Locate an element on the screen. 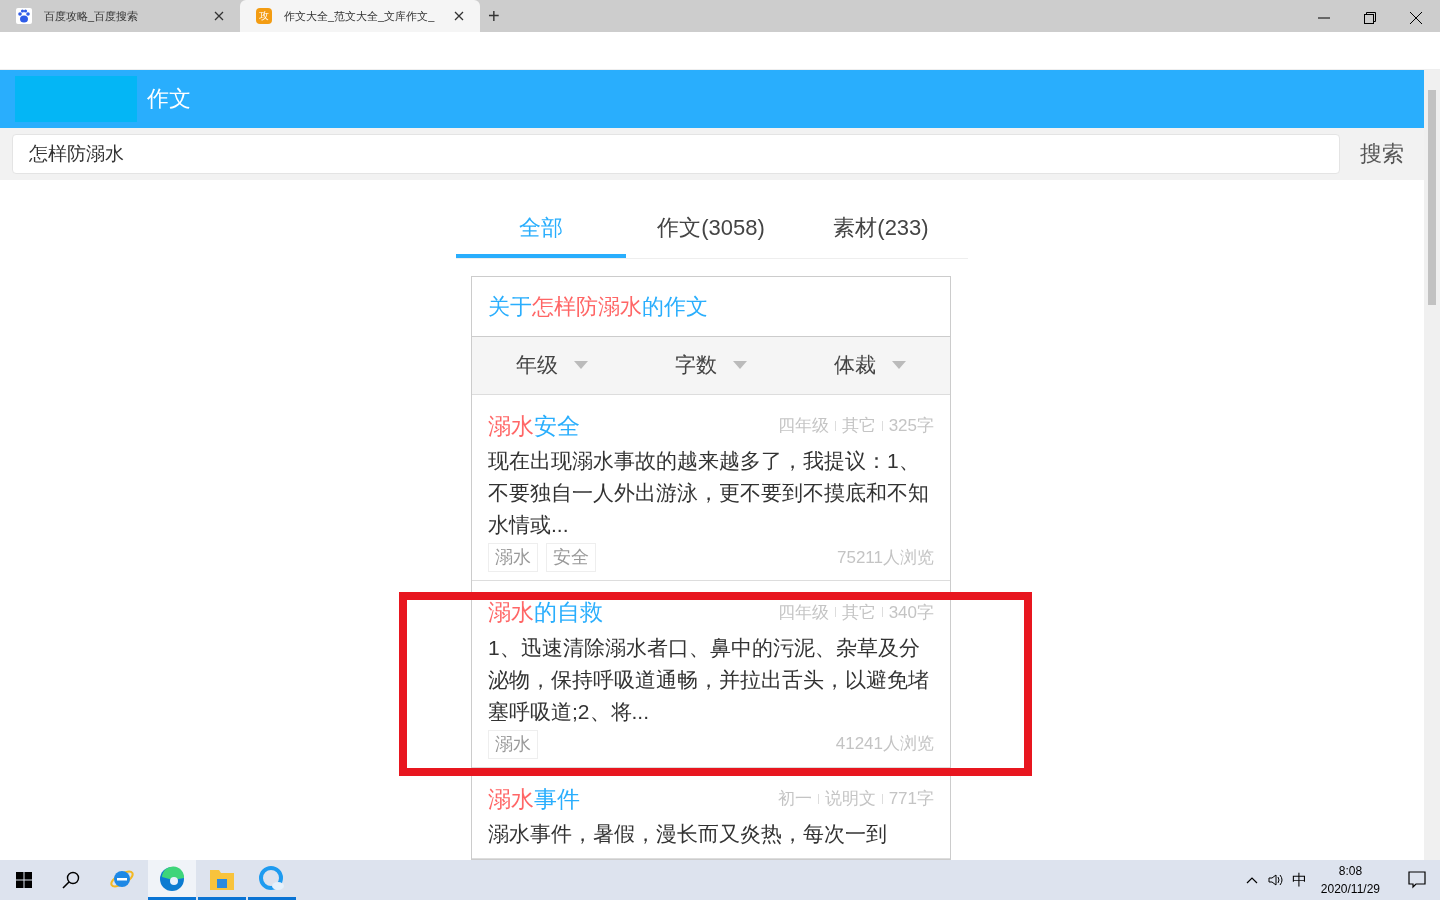 The width and height of the screenshot is (1440, 900). browser-tab: 攻 作文大全_范文大全_文库作文_ is located at coordinates (360, 16).